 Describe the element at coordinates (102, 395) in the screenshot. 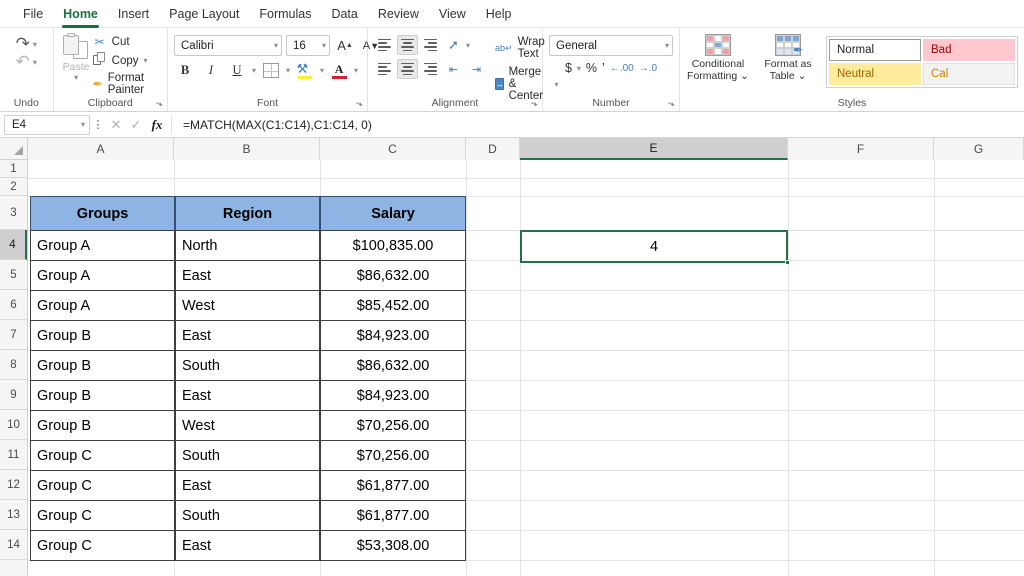

I see `cell-a9: Group B` at that location.